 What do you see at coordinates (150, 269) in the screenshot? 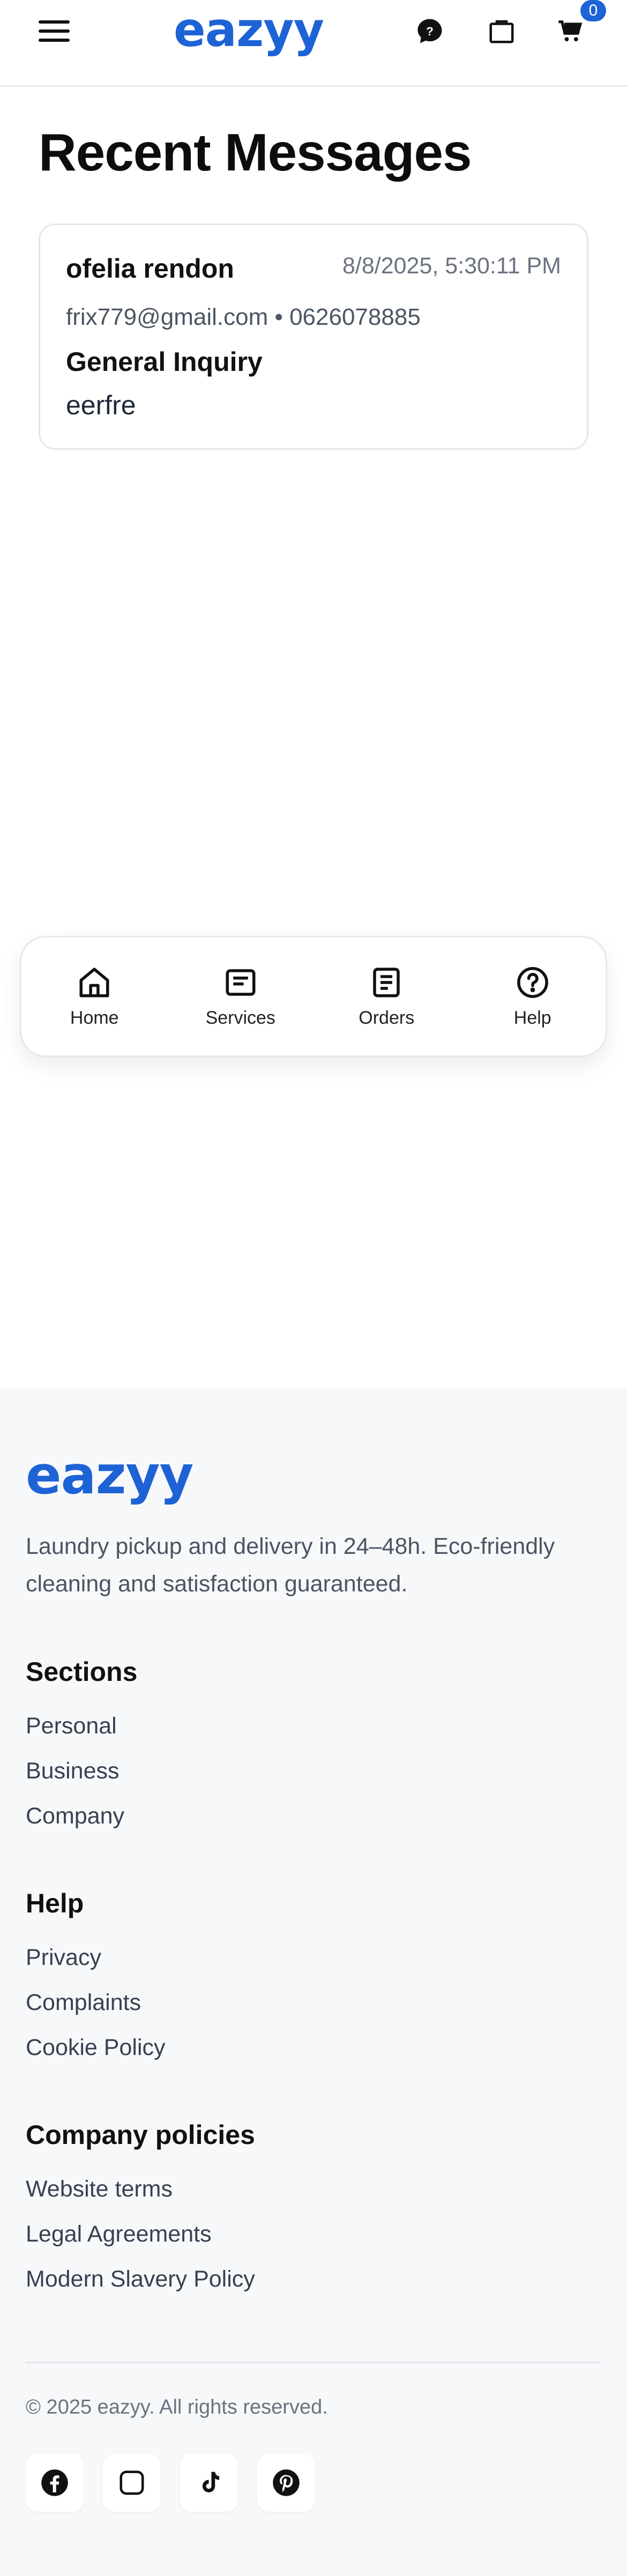
I see `message-sender-name: ofelia rendon` at bounding box center [150, 269].